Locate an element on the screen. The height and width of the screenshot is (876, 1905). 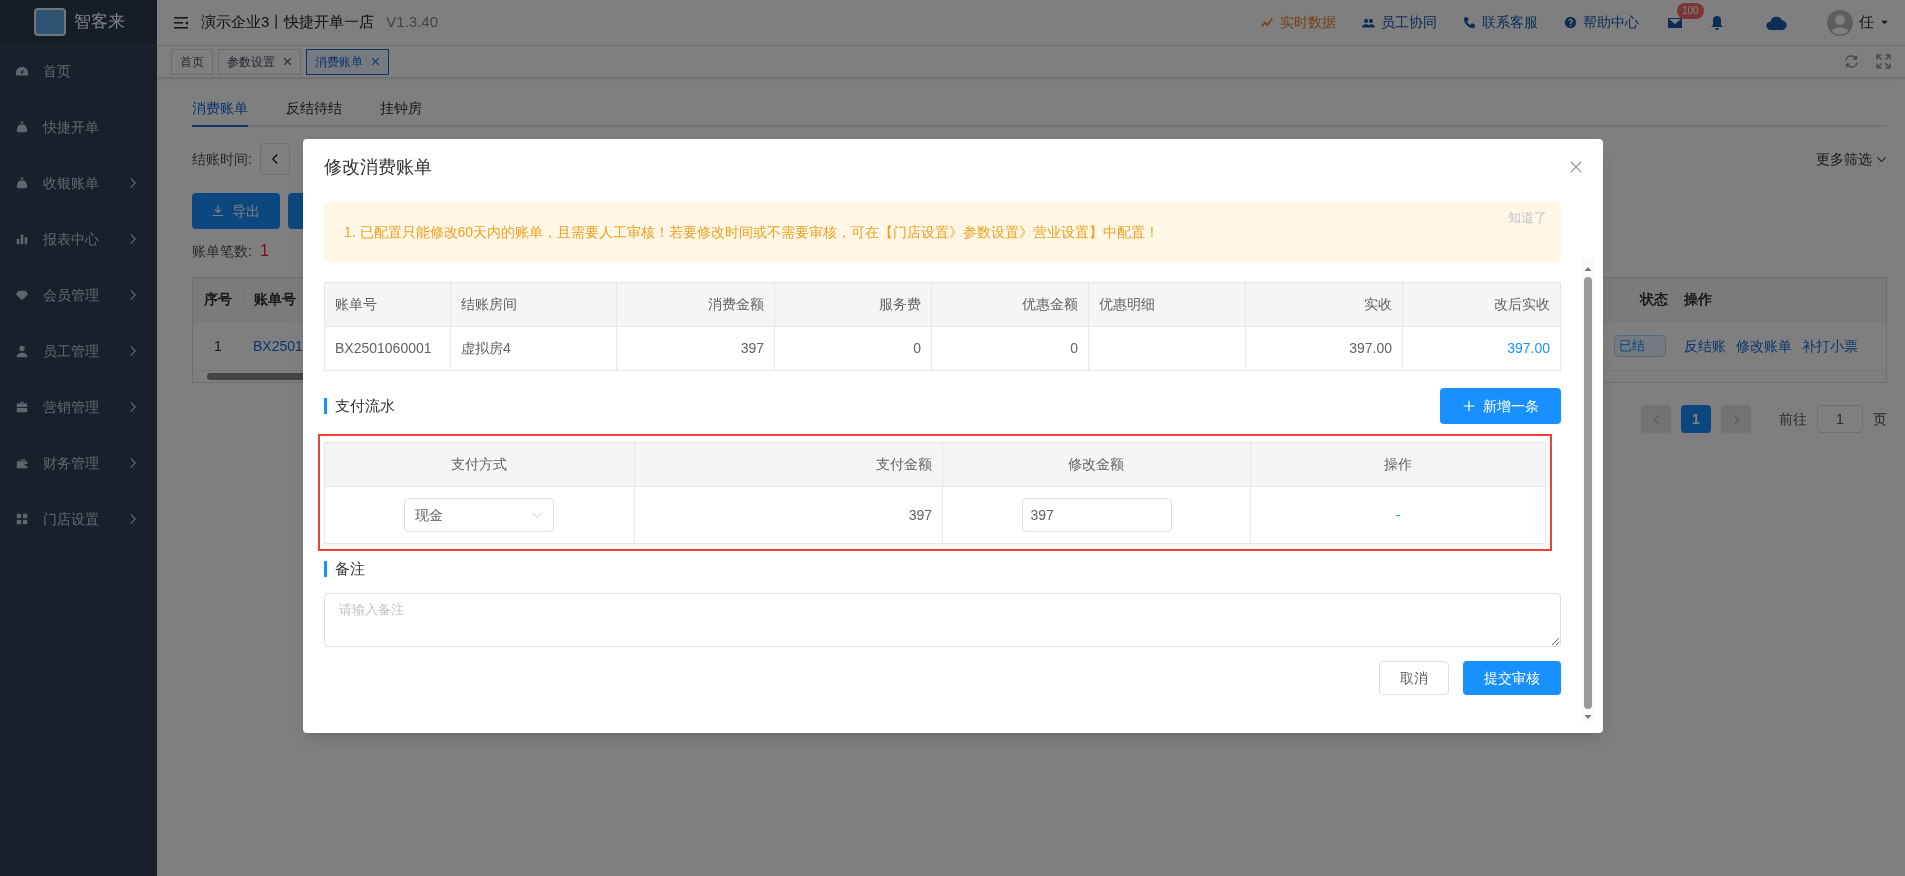
goto-label: 前往 is located at coordinates (1793, 419).